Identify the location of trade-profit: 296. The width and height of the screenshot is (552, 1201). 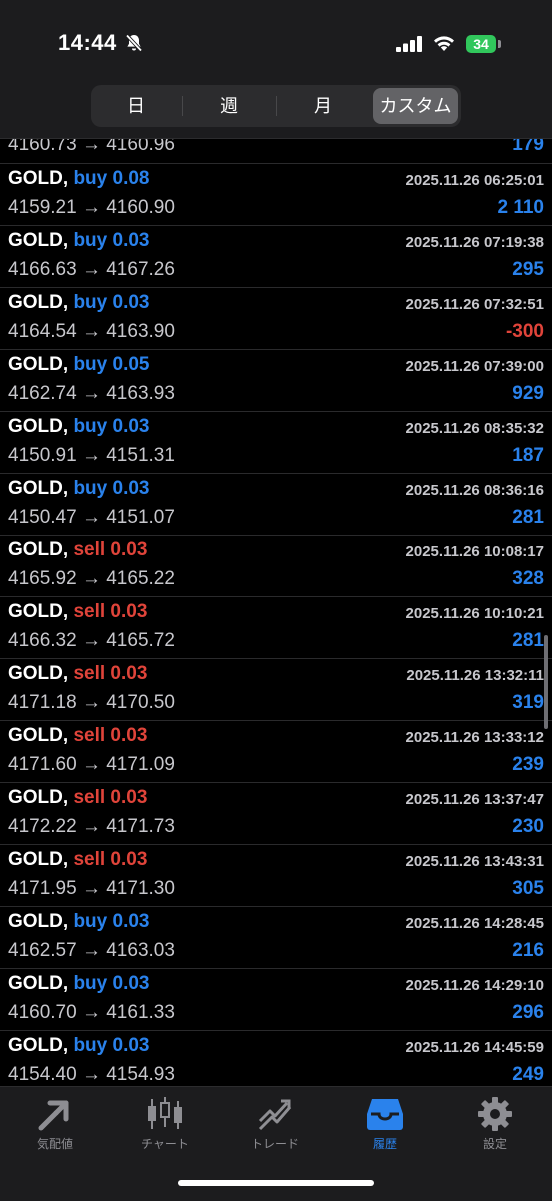
(528, 1012).